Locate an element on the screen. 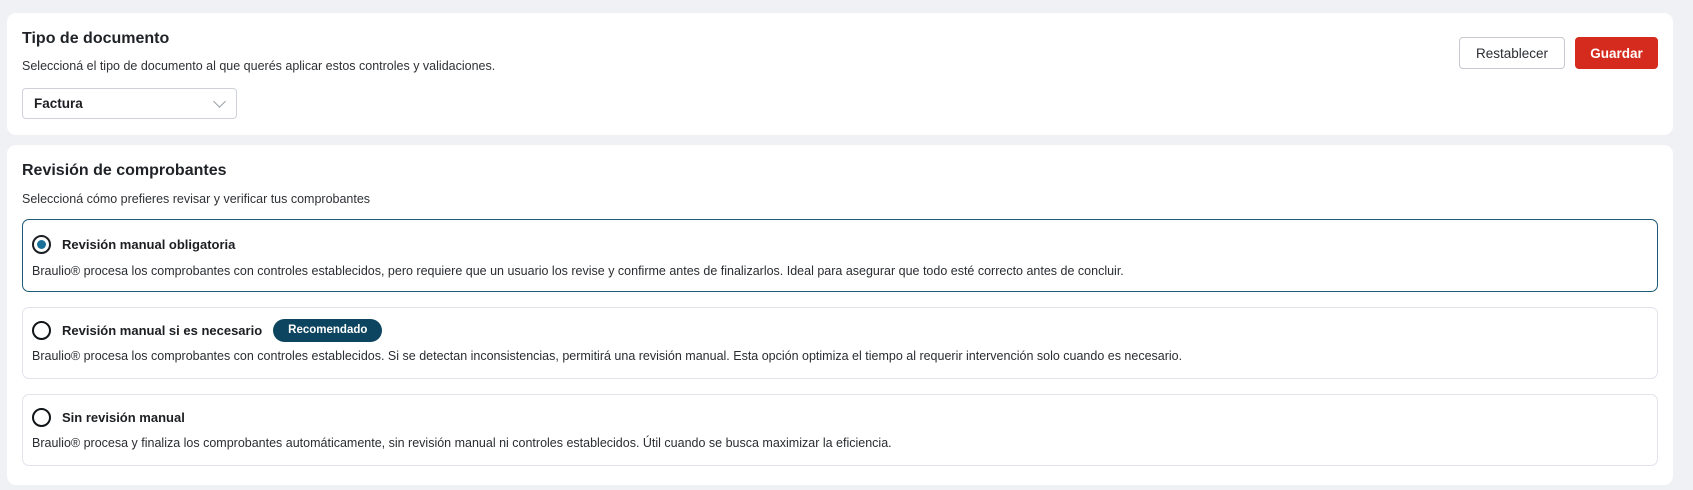 The image size is (1693, 490). actions: Restablecer Guardar is located at coordinates (1558, 53).